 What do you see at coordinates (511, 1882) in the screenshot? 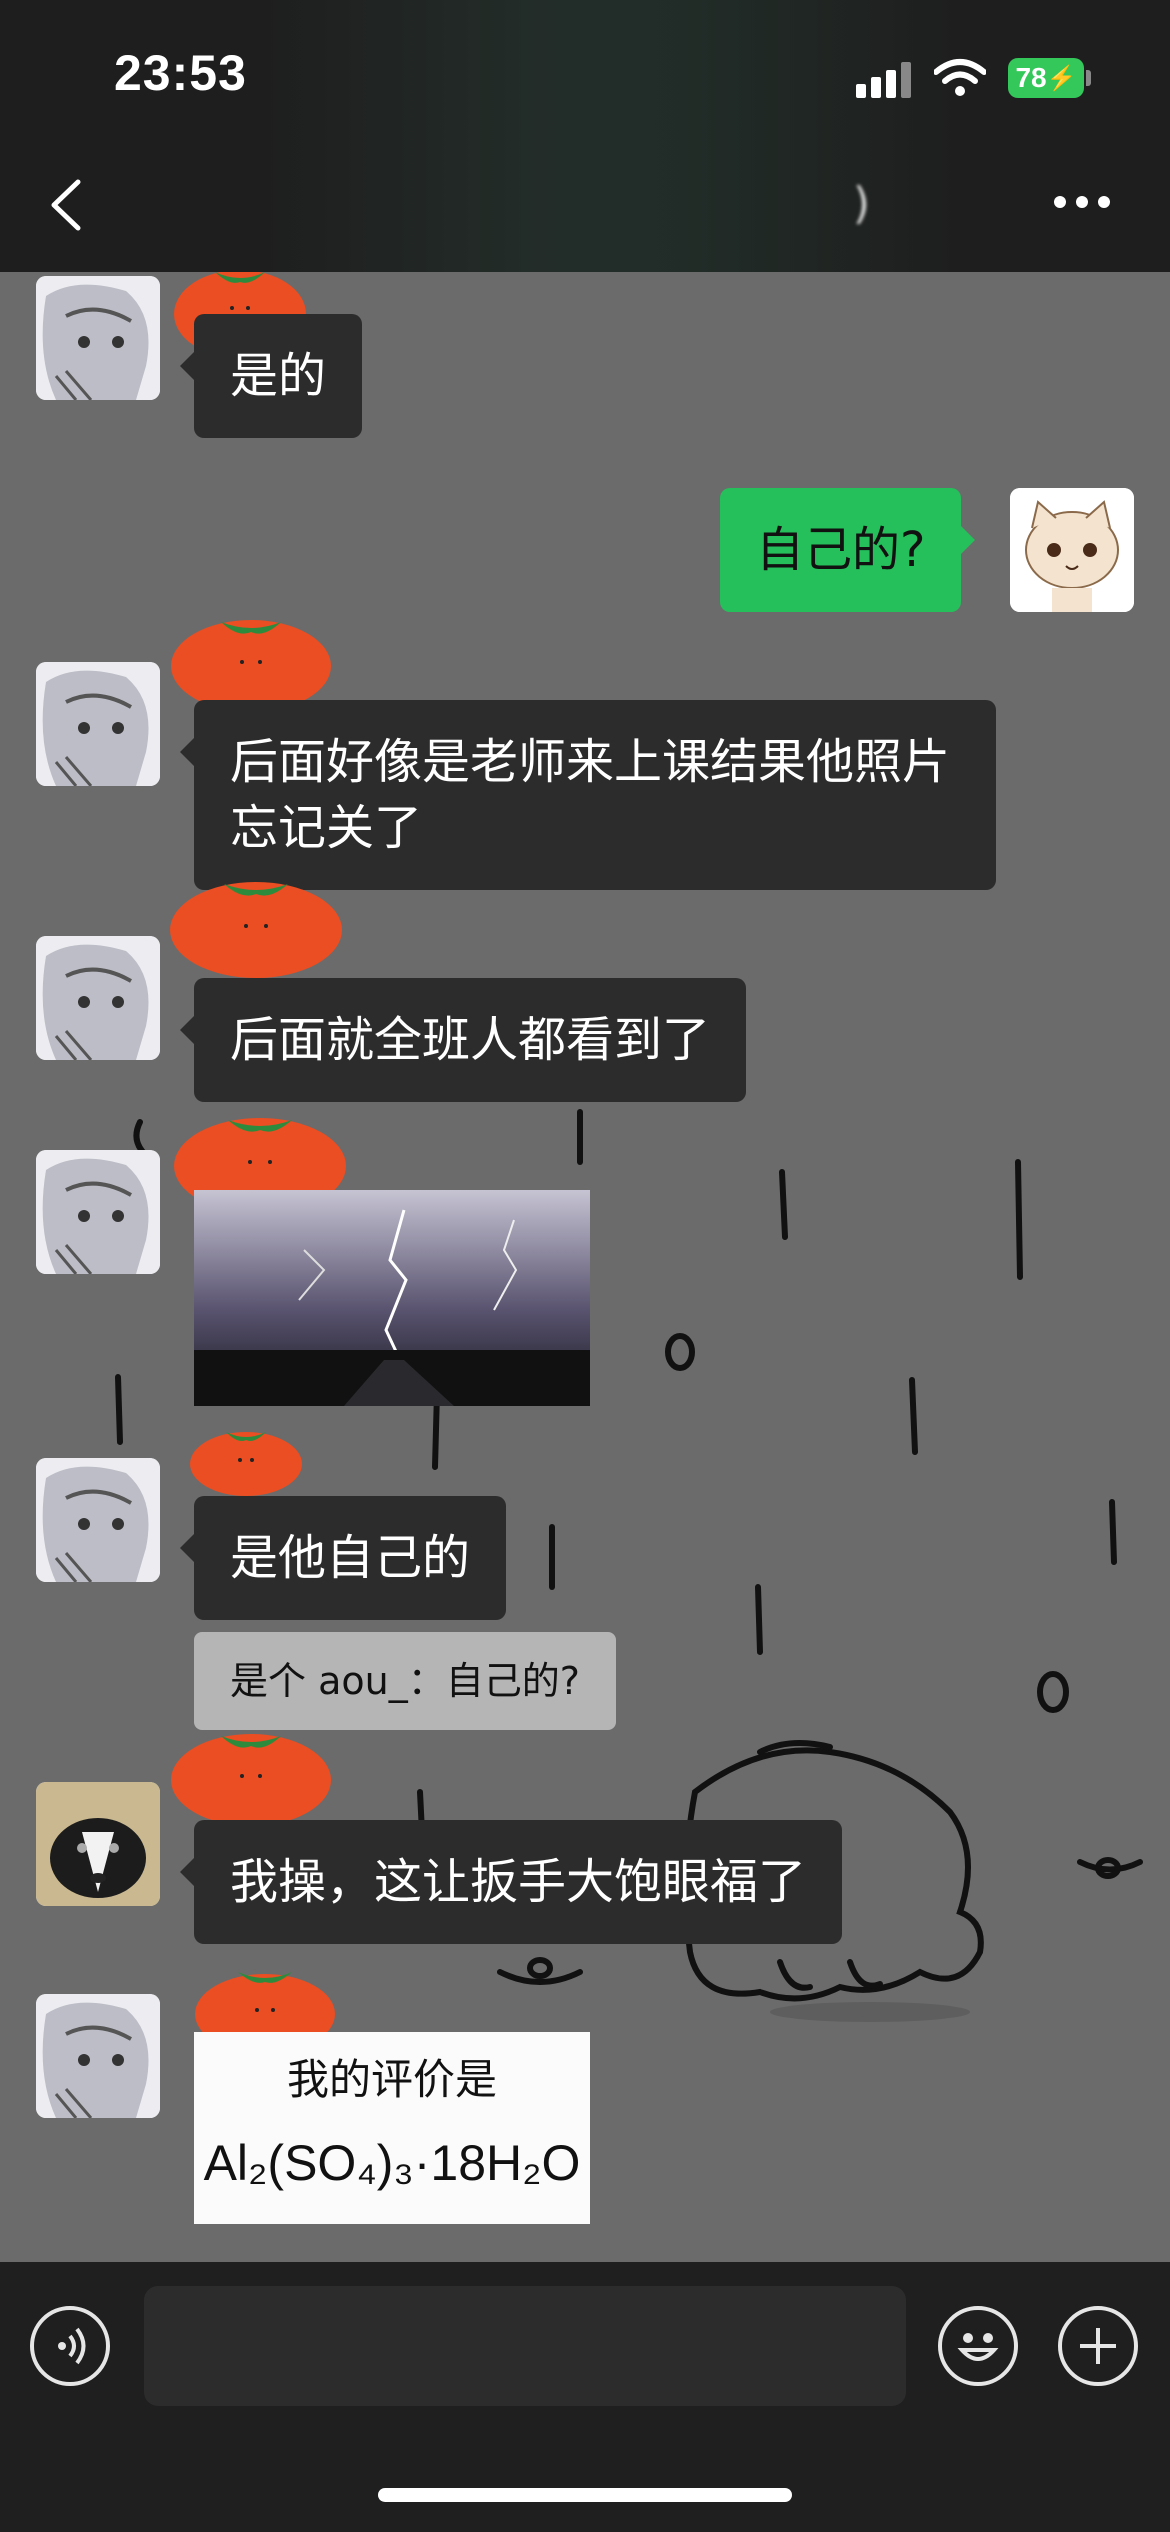
I see `message-bubble: 我操，这让扳手大饱眼福了` at bounding box center [511, 1882].